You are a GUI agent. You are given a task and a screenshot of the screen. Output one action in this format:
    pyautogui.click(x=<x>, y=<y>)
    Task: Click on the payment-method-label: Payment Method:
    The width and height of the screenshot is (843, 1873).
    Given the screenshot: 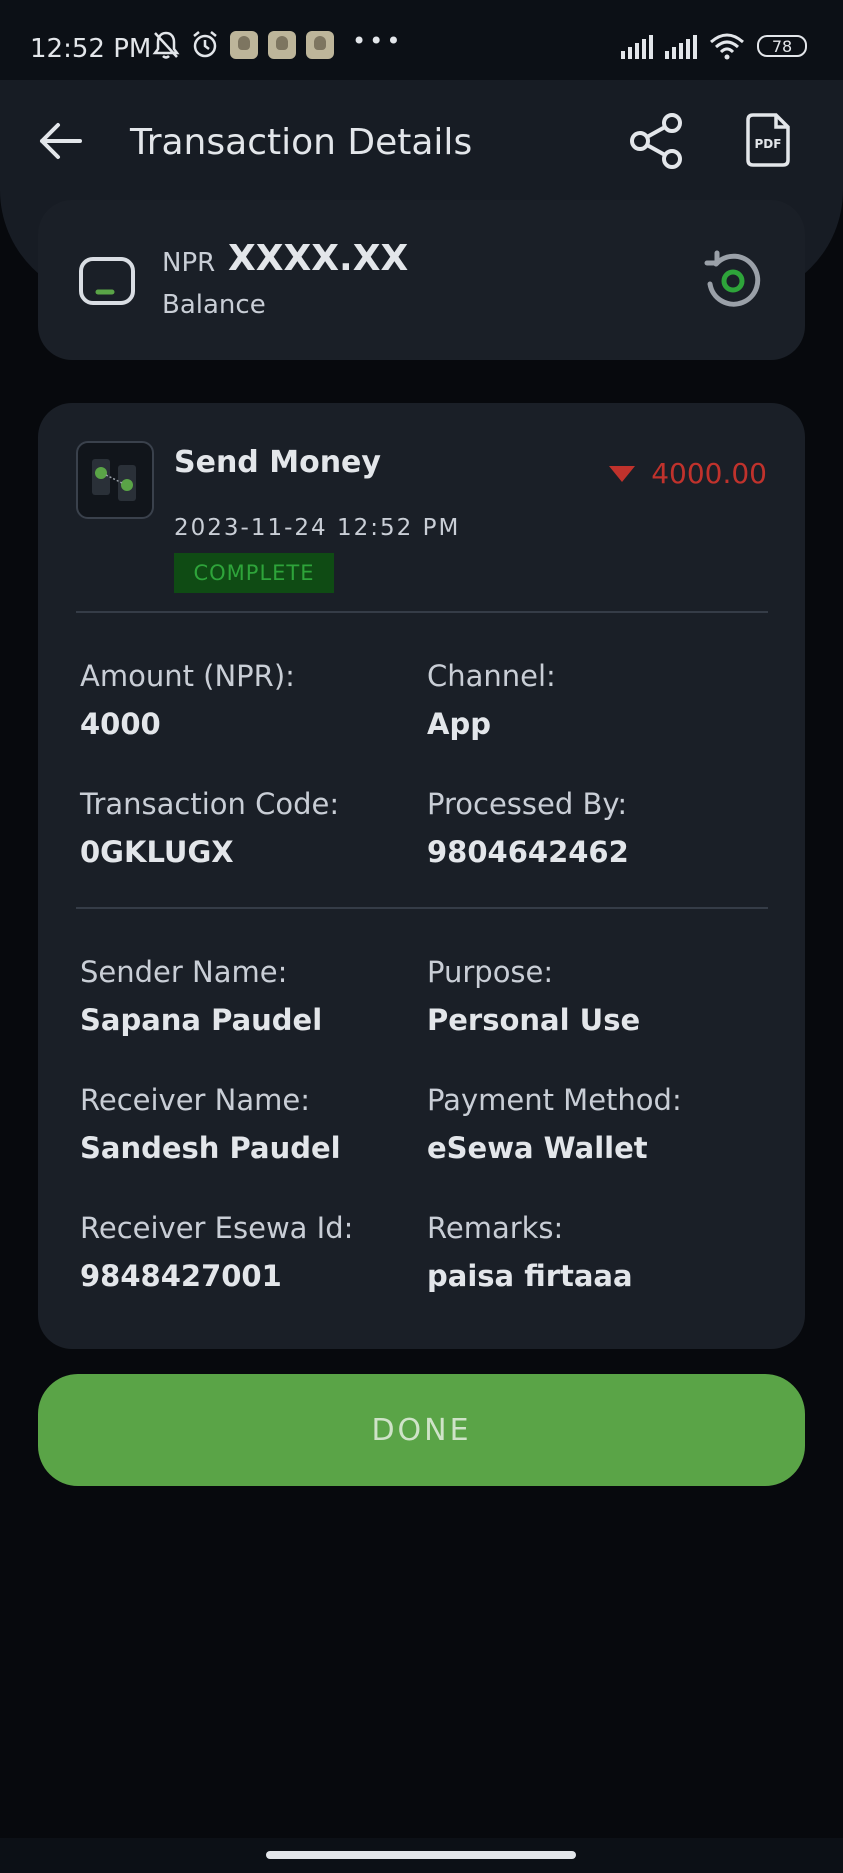 What is the action you would take?
    pyautogui.click(x=554, y=1100)
    